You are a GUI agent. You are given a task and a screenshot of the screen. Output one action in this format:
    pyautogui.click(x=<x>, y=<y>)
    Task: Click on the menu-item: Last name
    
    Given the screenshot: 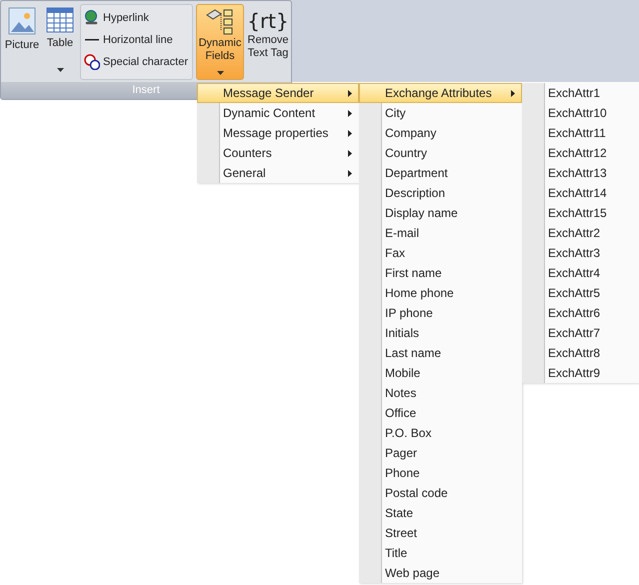 What is the action you would take?
    pyautogui.click(x=440, y=353)
    